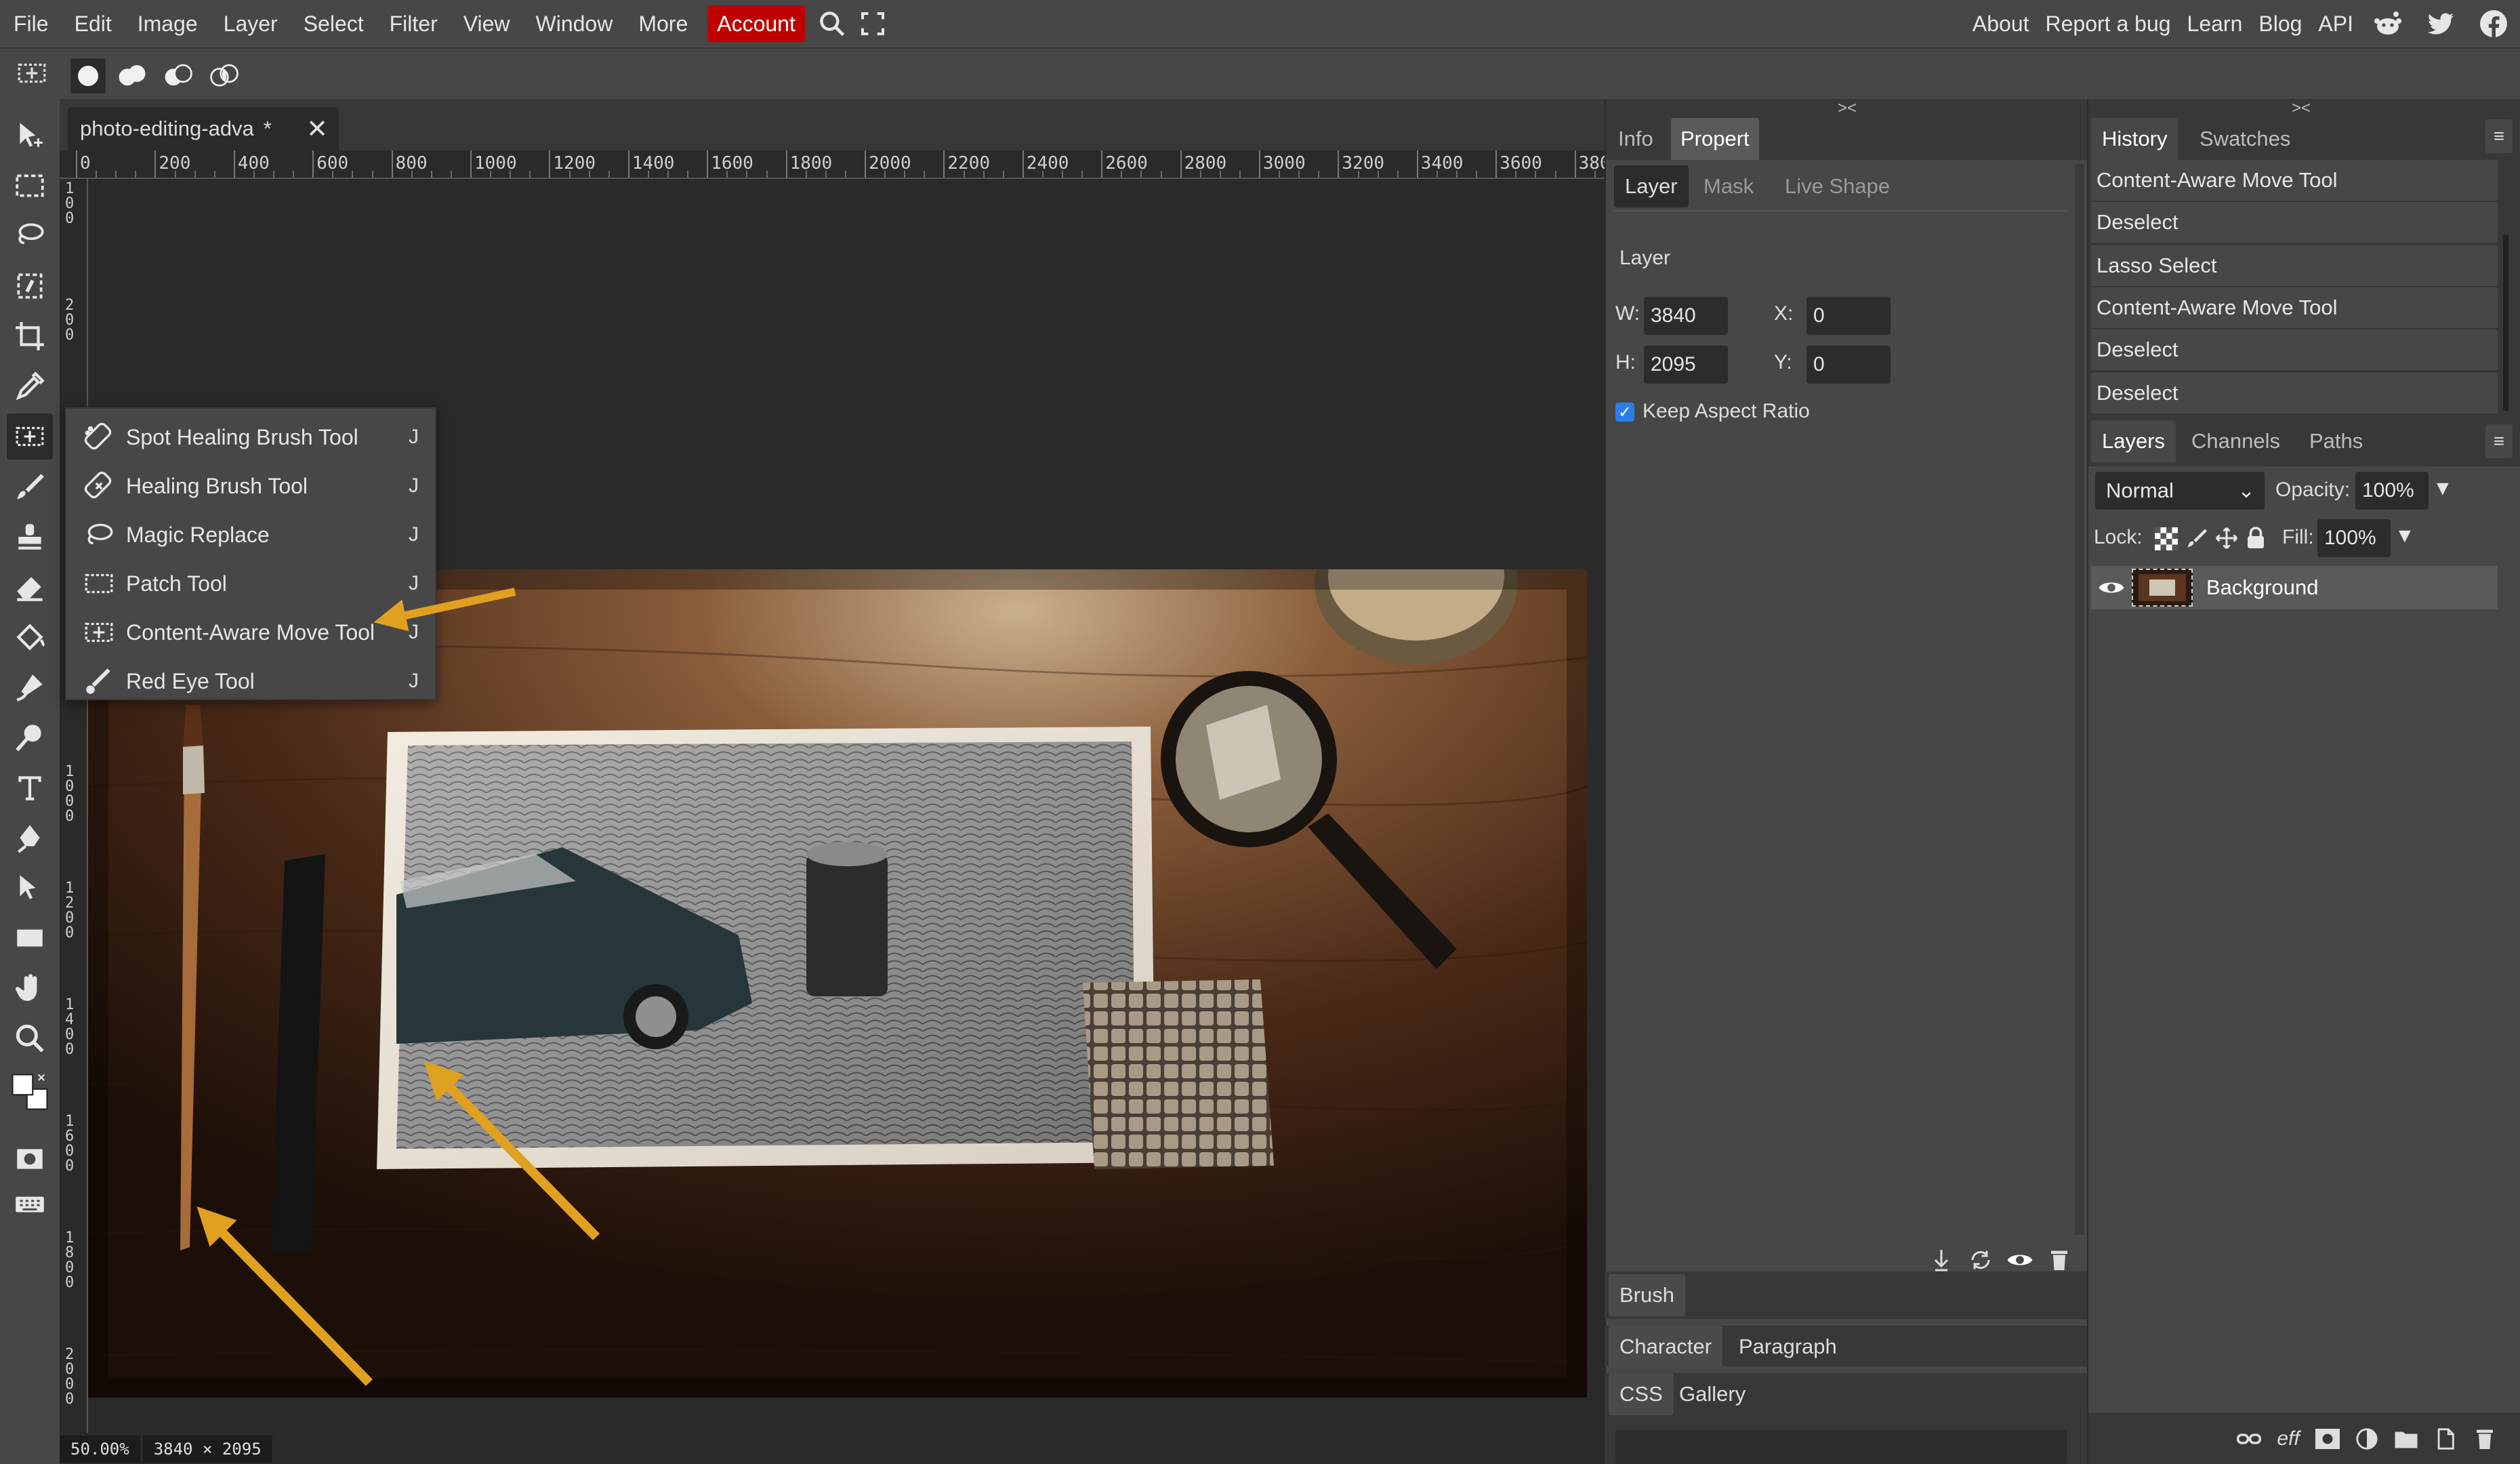 The image size is (2520, 1464). Describe the element at coordinates (1715, 139) in the screenshot. I see `tab-properties: Propert` at that location.